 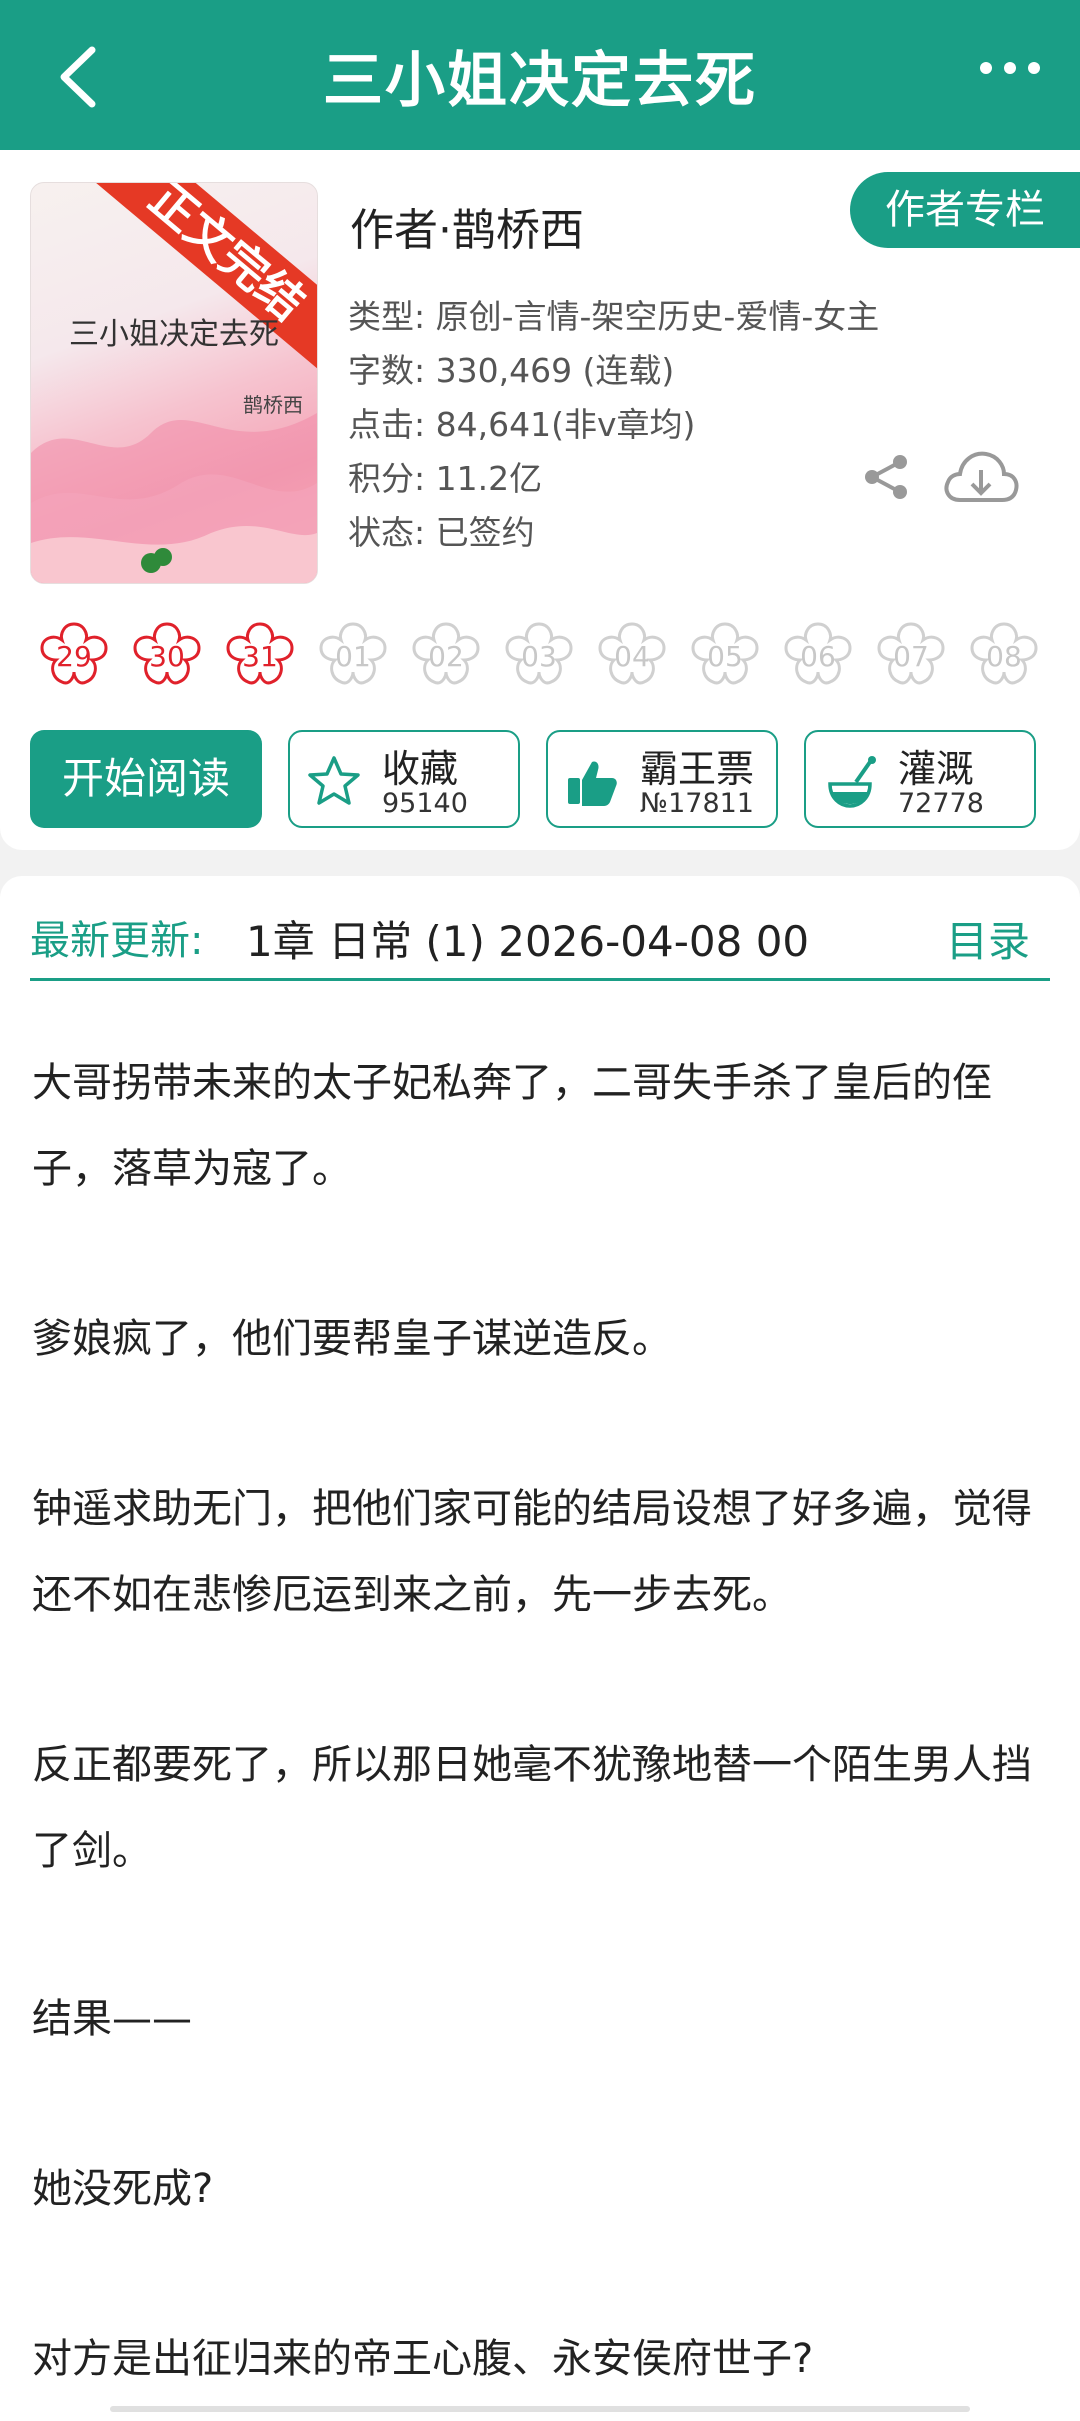 I want to click on rating-flower: 31, so click(x=260, y=656).